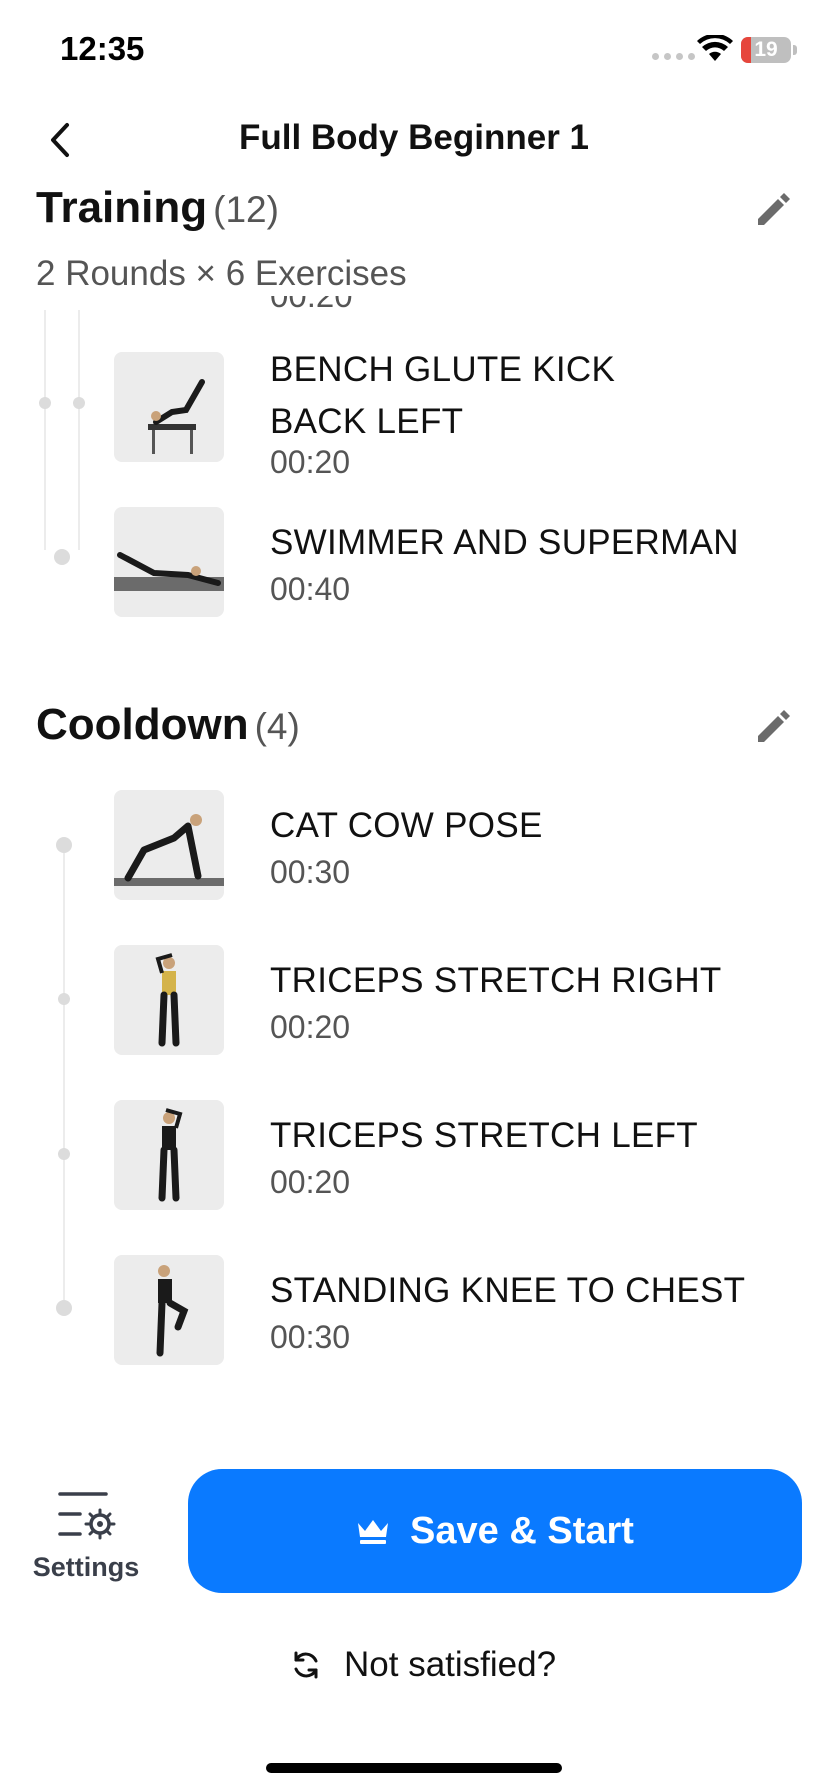  Describe the element at coordinates (508, 1290) in the screenshot. I see `exercise-name: STANDING KNEE TO CHEST` at that location.